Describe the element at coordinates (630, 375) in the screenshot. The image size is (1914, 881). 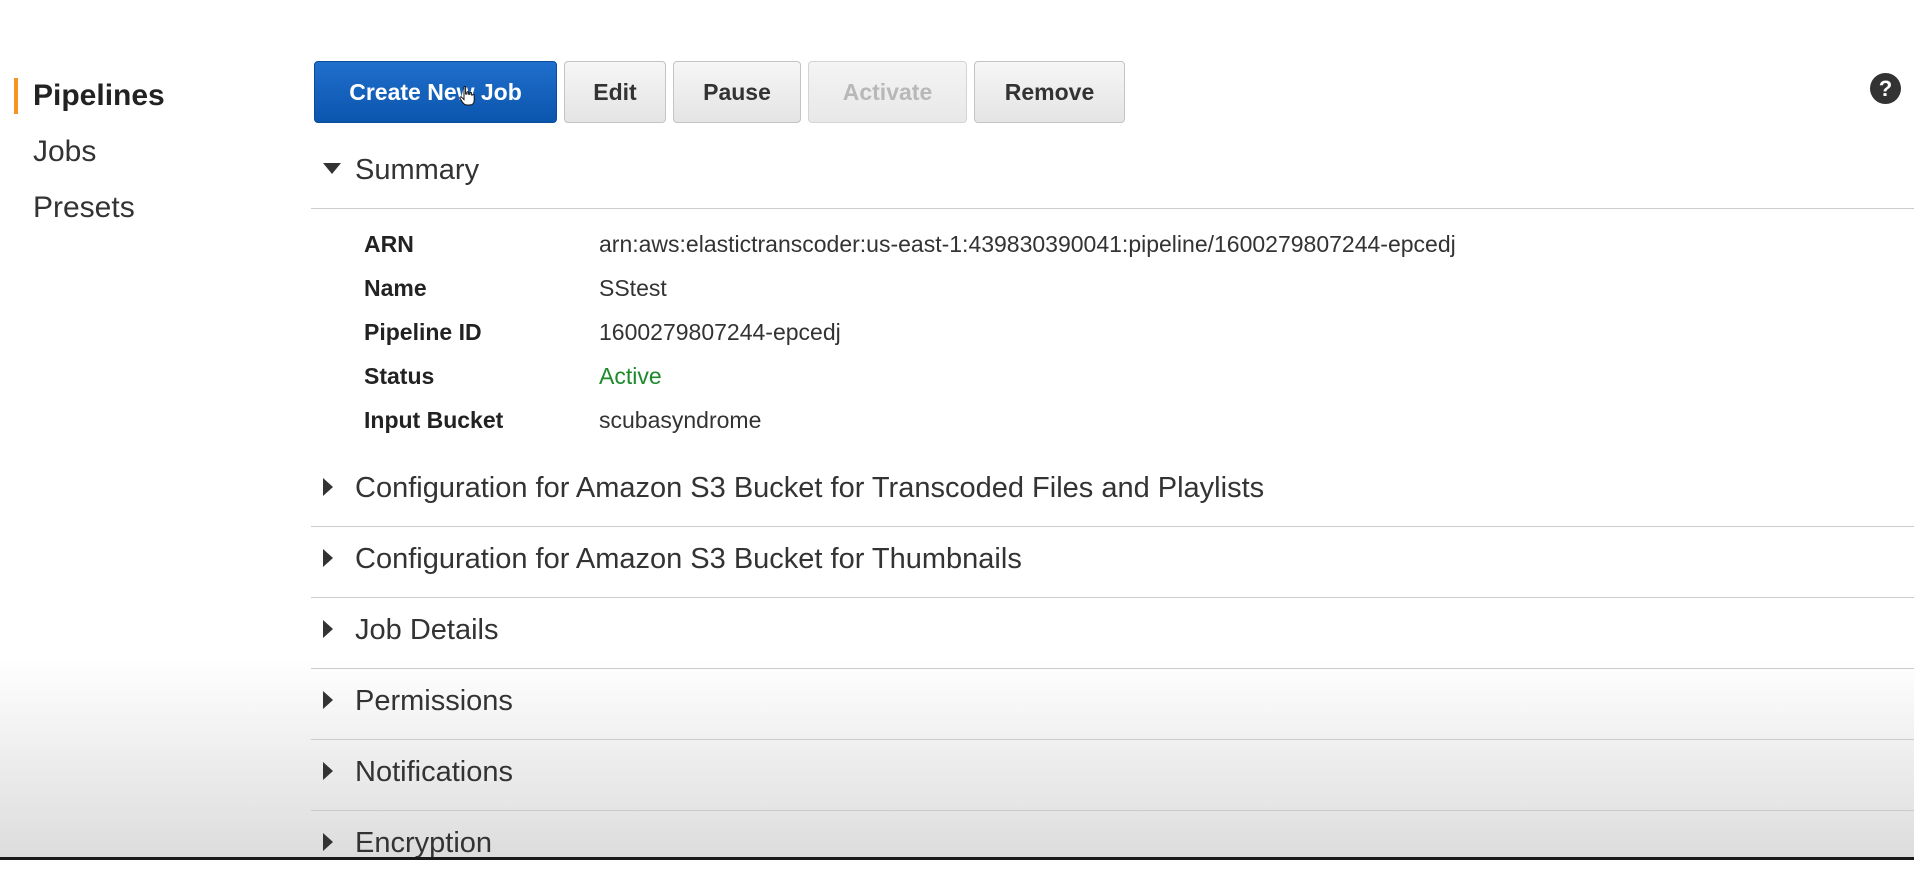
I see `status-value: Active` at that location.